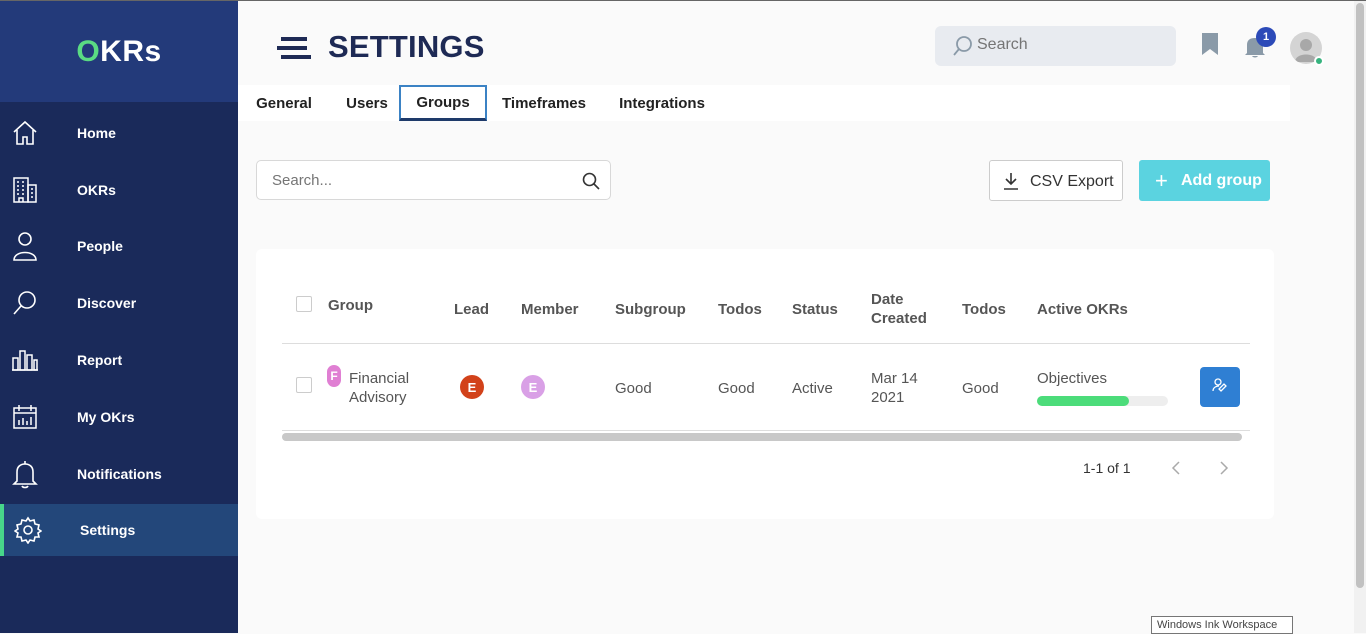 This screenshot has height=634, width=1366. Describe the element at coordinates (334, 376) in the screenshot. I see `group-avatar: F` at that location.